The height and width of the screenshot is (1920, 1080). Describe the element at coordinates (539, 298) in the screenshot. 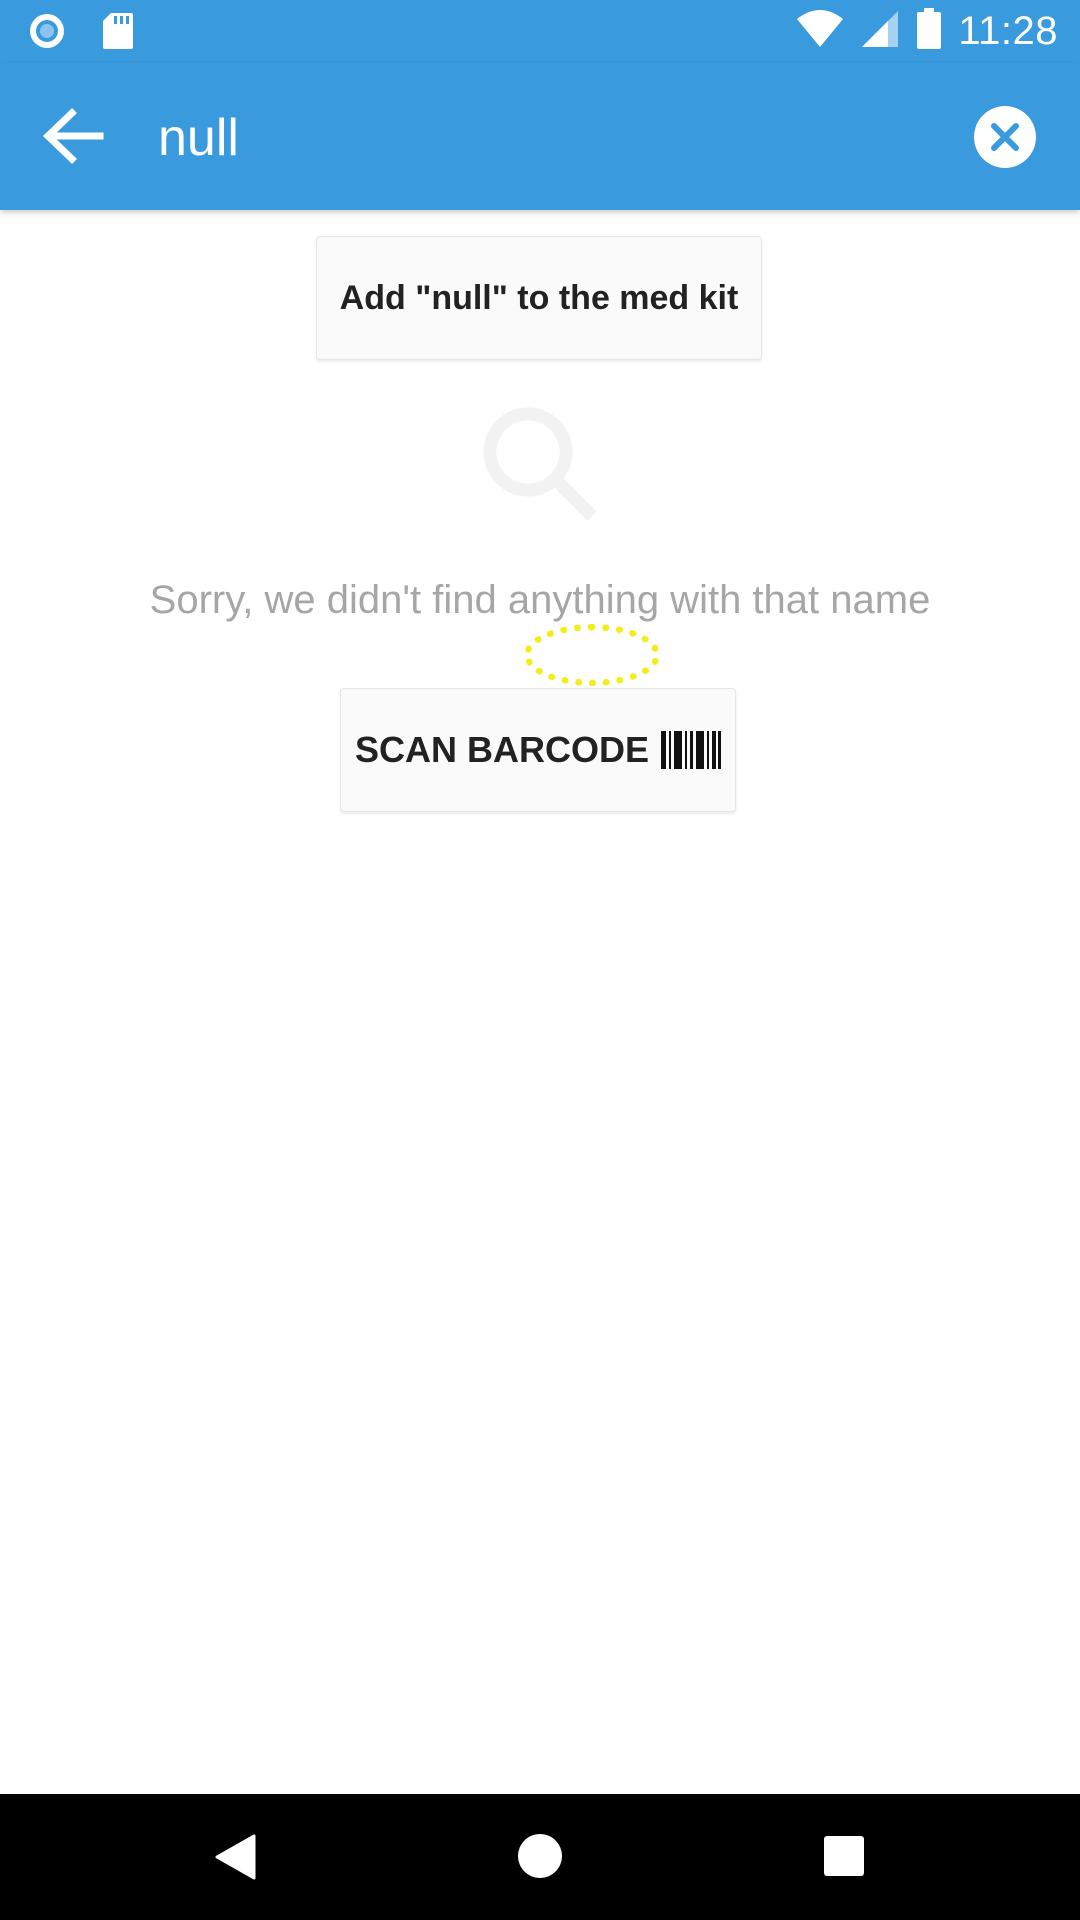

I see `add-to-med-kit-button: Add "null" to the med kit` at that location.